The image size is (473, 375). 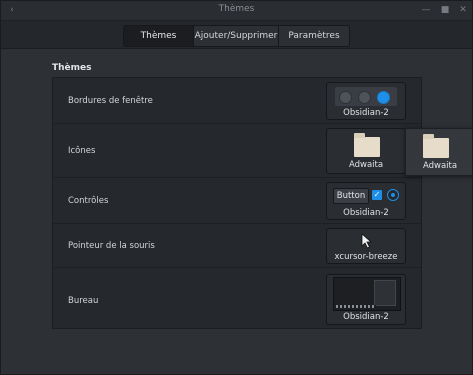 What do you see at coordinates (367, 294) in the screenshot?
I see `desktop-preview` at bounding box center [367, 294].